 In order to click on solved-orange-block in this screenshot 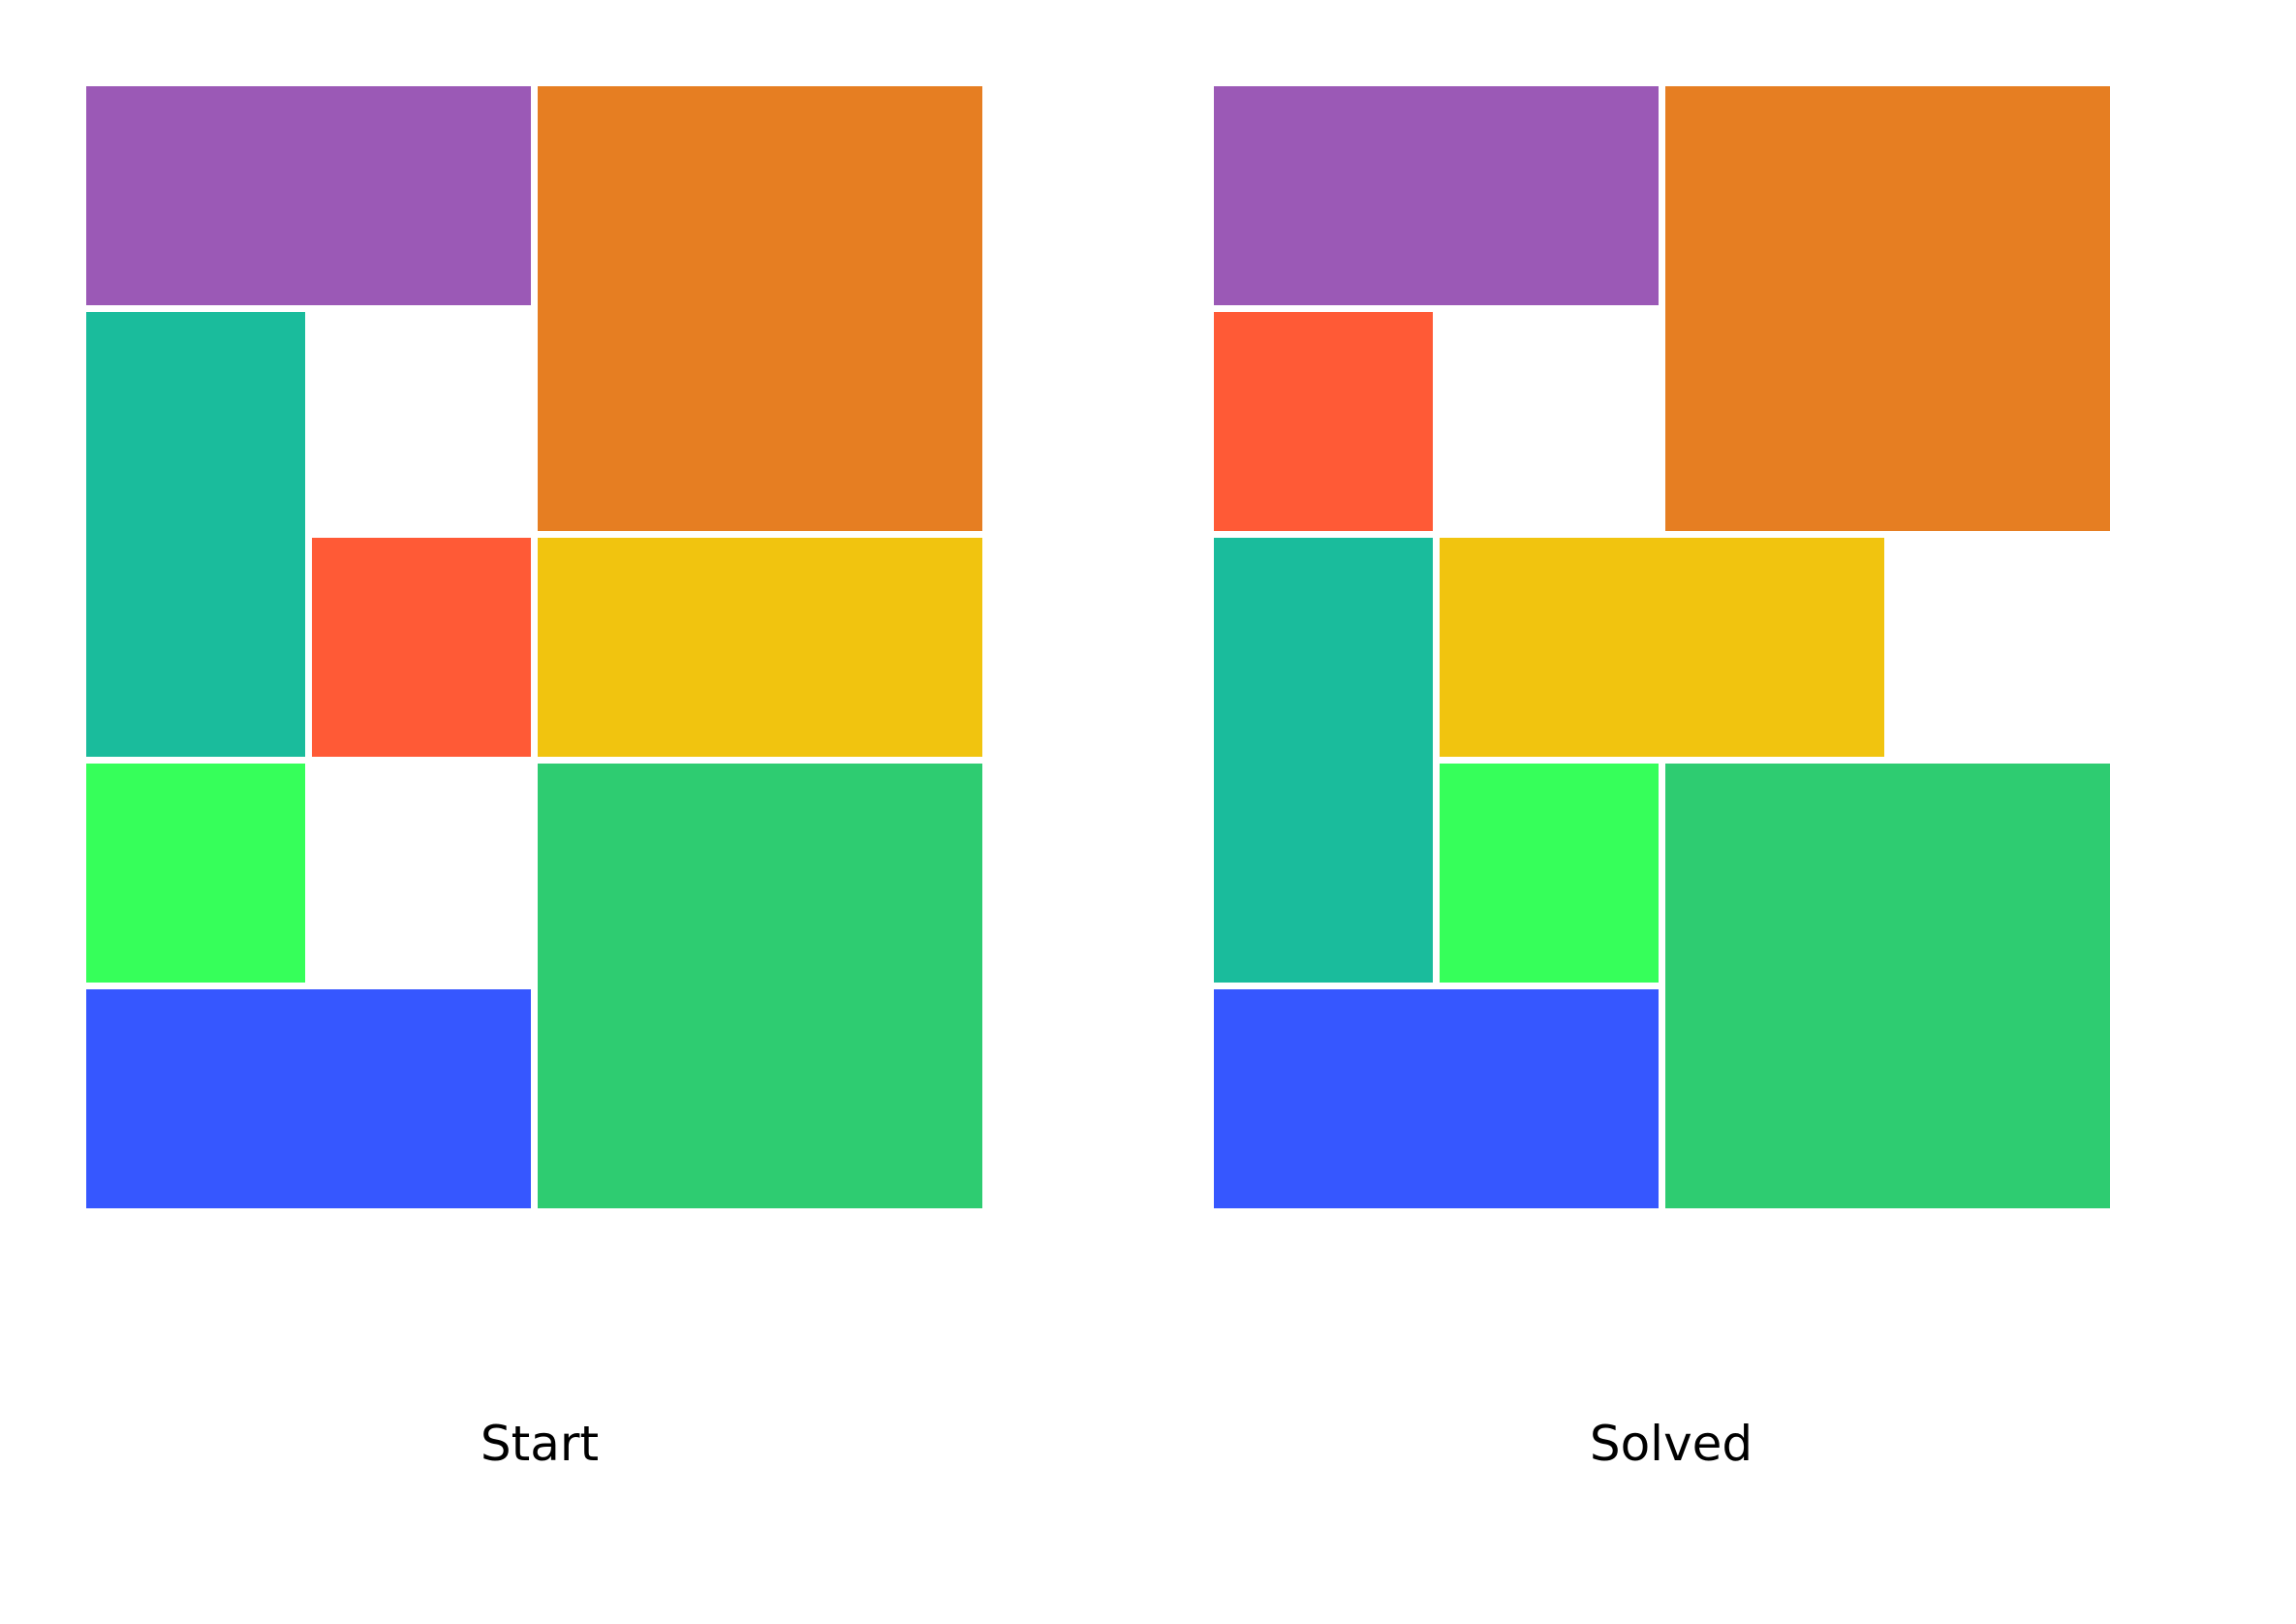, I will do `click(1887, 308)`.